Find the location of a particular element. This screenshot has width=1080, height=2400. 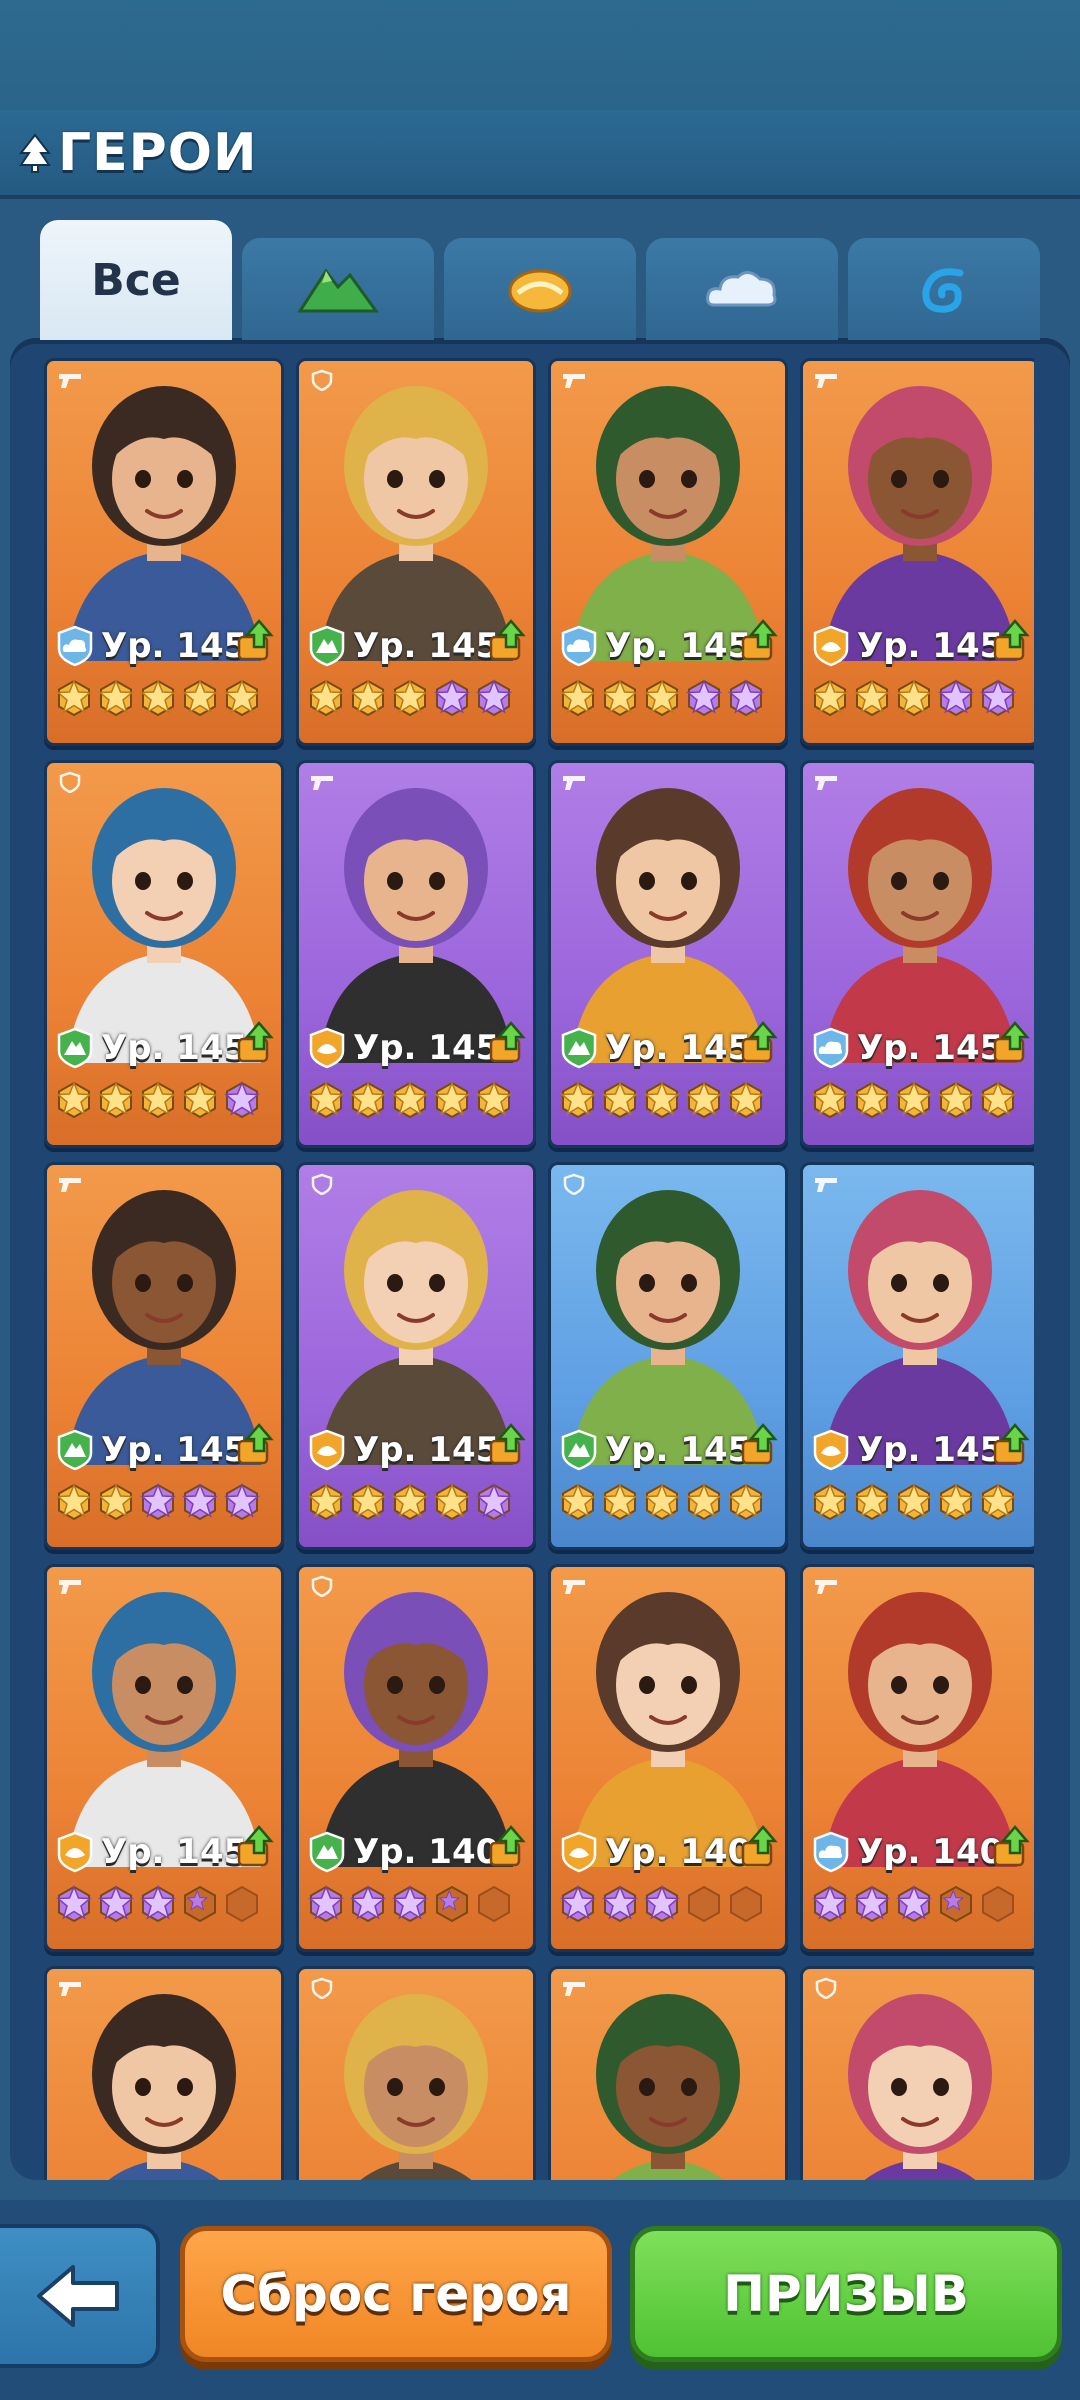

element-filter-tabs: Все is located at coordinates (540, 280).